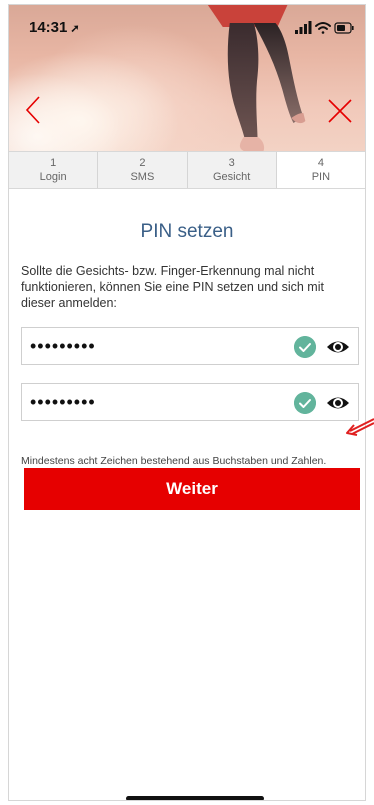 This screenshot has width=374, height=805. I want to click on status-icons, so click(324, 27).